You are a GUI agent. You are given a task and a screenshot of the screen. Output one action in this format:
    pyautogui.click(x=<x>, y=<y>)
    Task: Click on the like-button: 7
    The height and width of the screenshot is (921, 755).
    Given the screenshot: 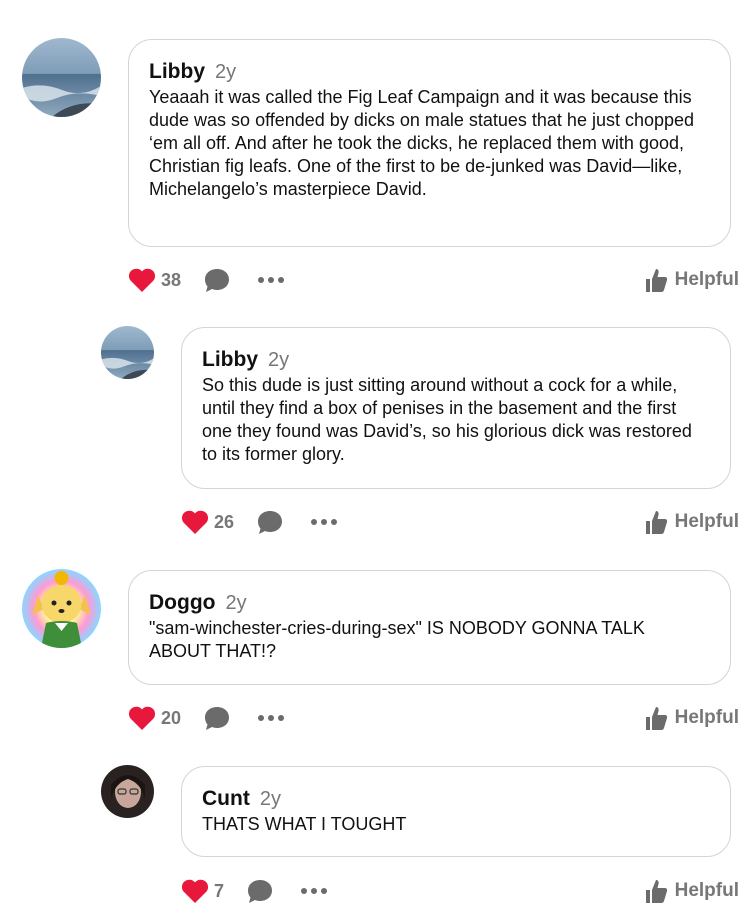 What is the action you would take?
    pyautogui.click(x=202, y=891)
    